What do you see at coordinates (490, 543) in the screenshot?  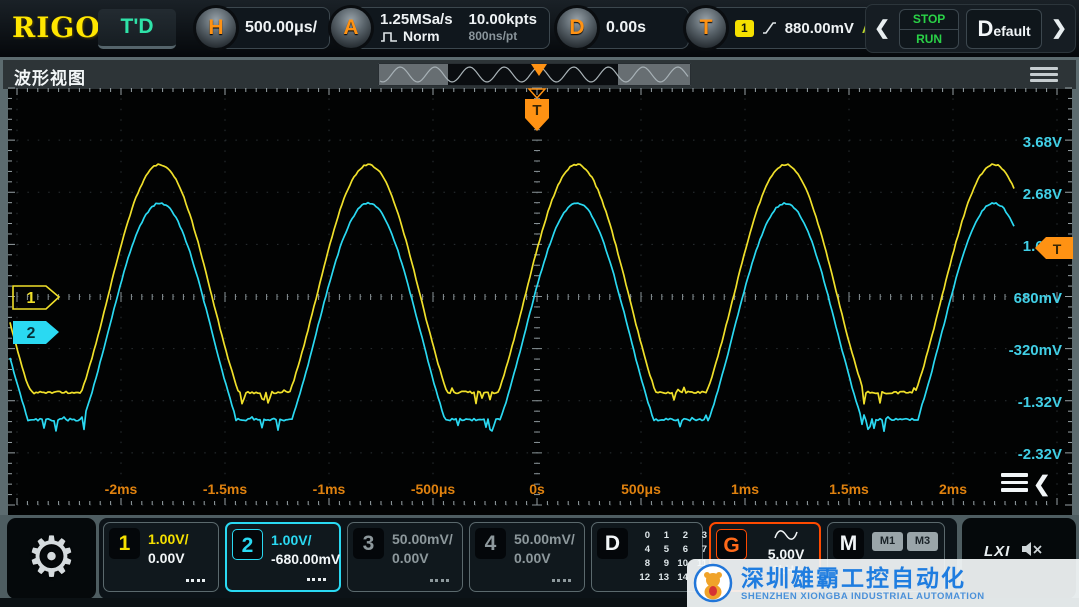 I see `channel4-badge: 4` at bounding box center [490, 543].